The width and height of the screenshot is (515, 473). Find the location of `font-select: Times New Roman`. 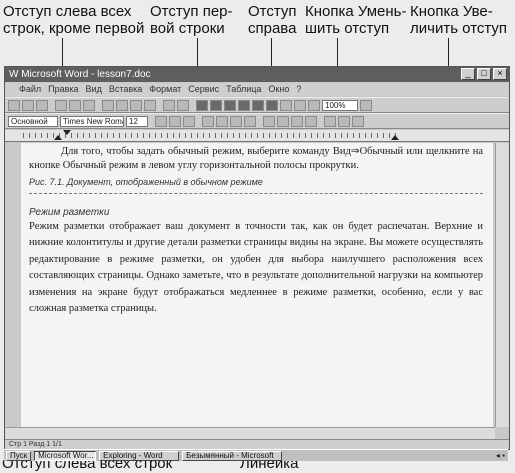

font-select: Times New Roman is located at coordinates (92, 121).